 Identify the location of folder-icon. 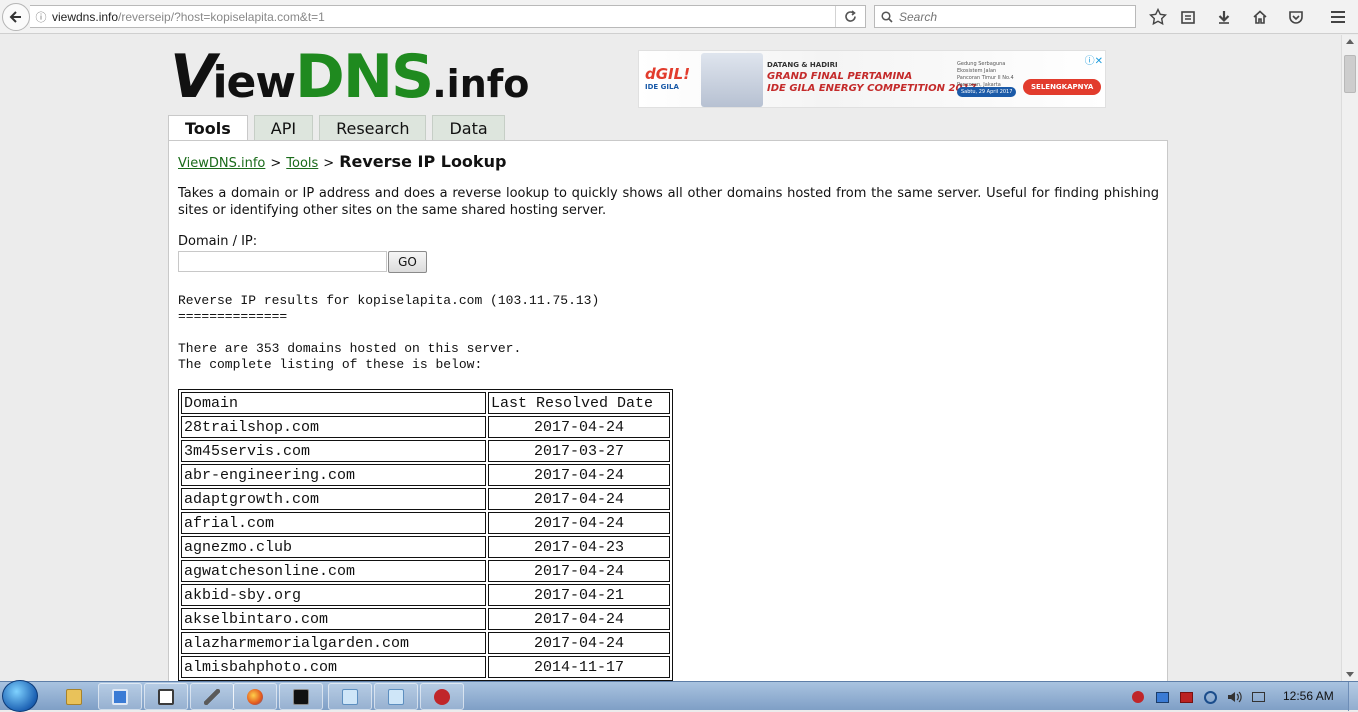
(74, 696).